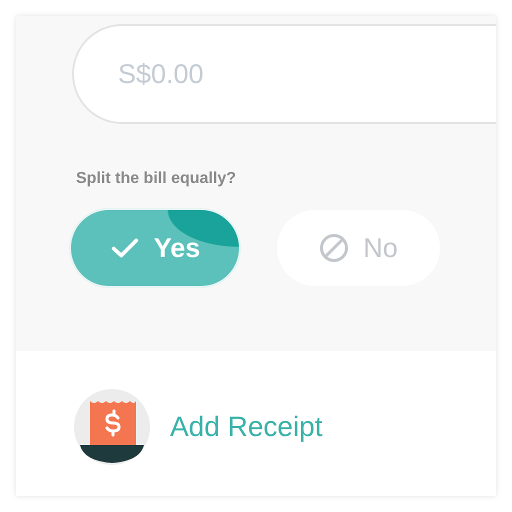  What do you see at coordinates (112, 426) in the screenshot?
I see `receipt-icon` at bounding box center [112, 426].